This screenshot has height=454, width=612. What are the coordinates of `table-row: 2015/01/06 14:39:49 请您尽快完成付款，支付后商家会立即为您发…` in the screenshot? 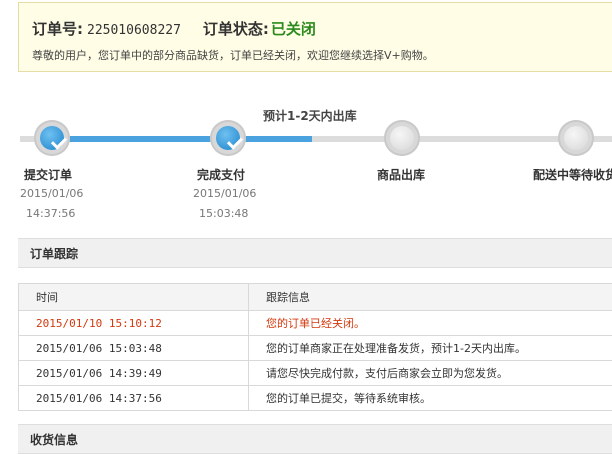 It's located at (315, 373).